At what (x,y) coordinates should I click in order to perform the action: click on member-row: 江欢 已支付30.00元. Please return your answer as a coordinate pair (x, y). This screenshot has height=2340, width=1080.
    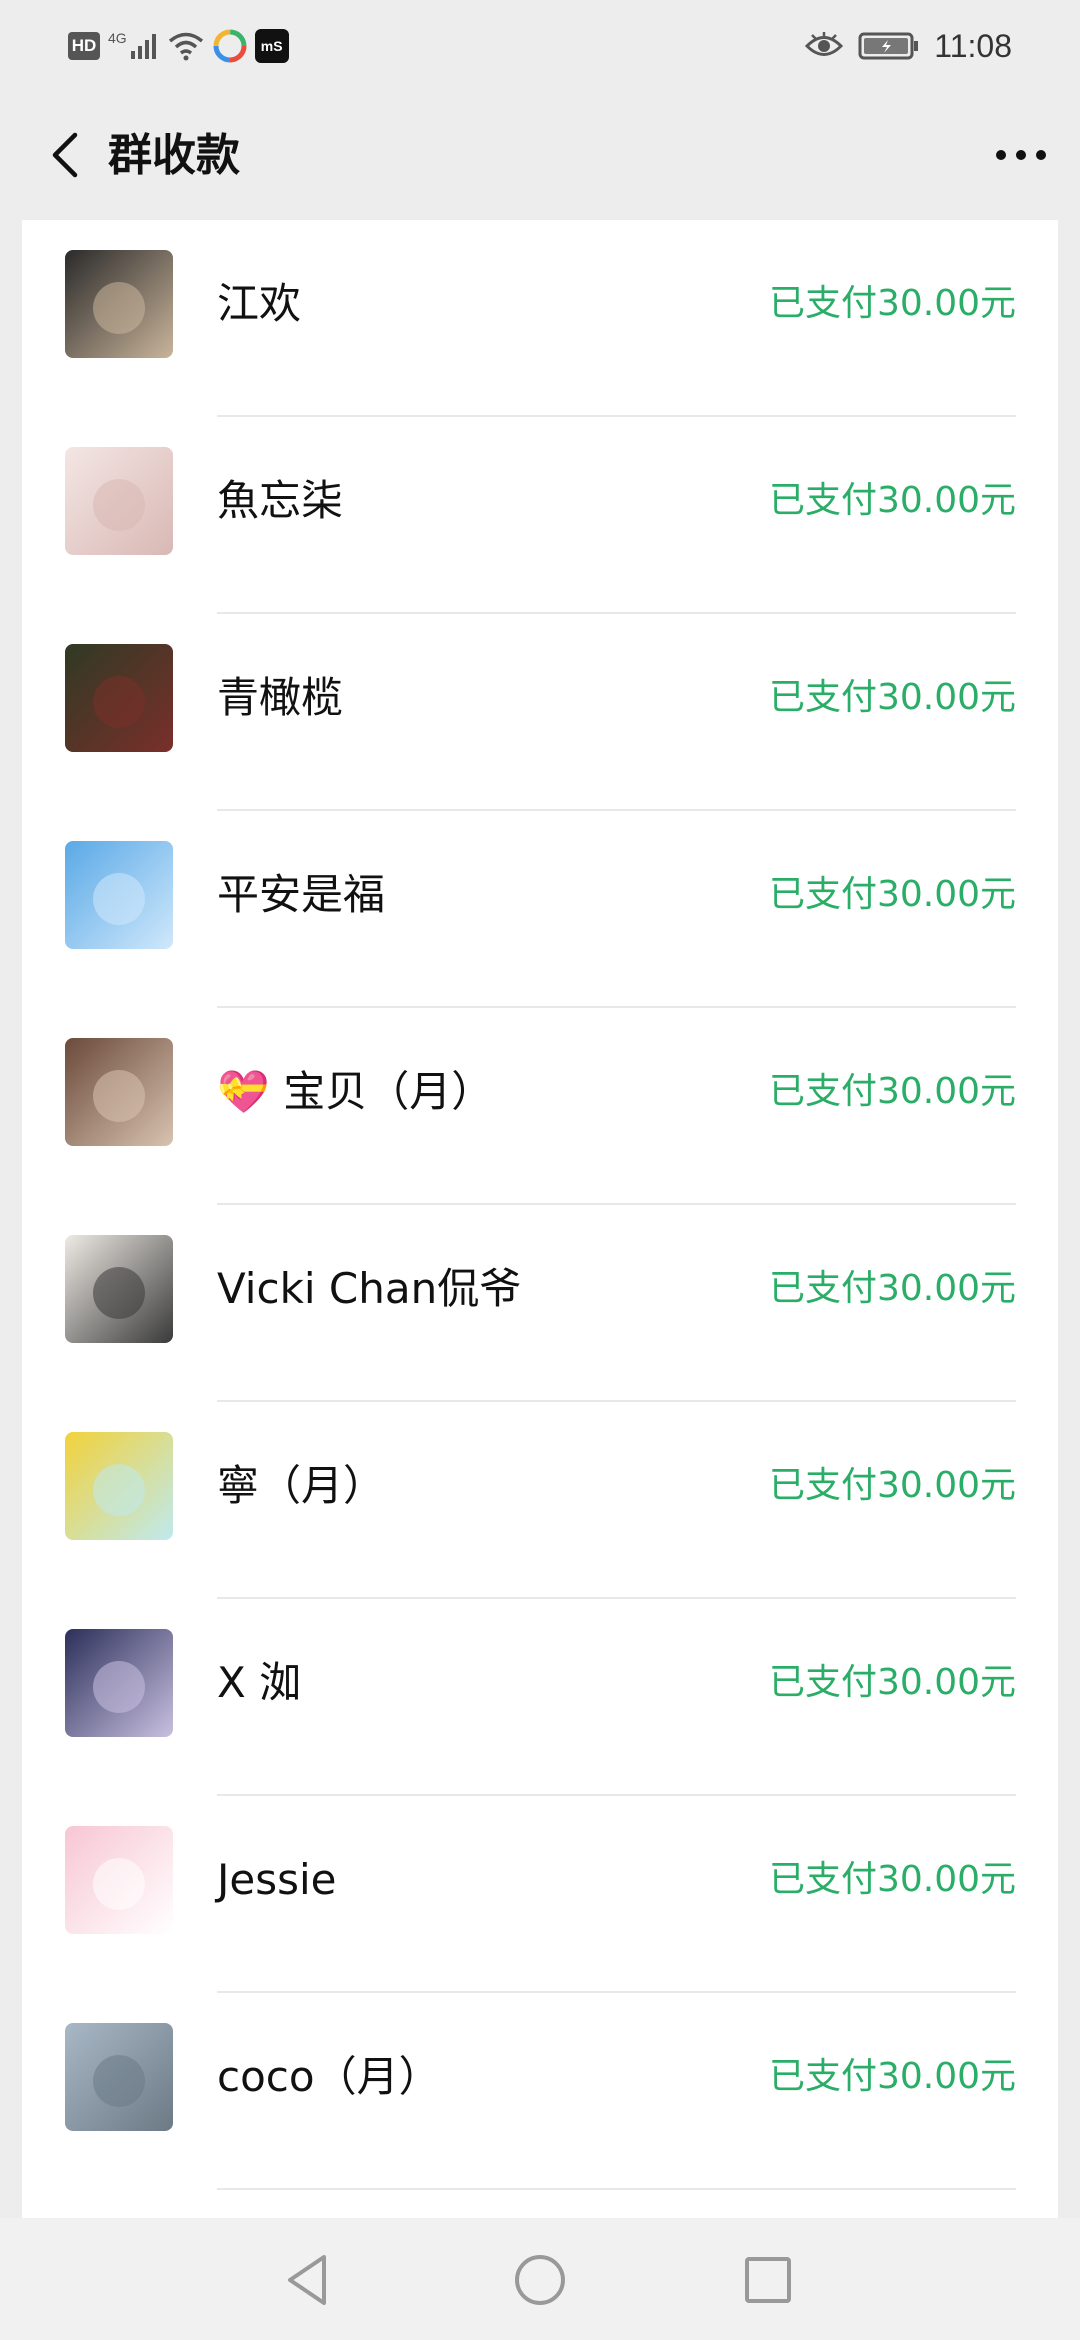
    Looking at the image, I should click on (540, 318).